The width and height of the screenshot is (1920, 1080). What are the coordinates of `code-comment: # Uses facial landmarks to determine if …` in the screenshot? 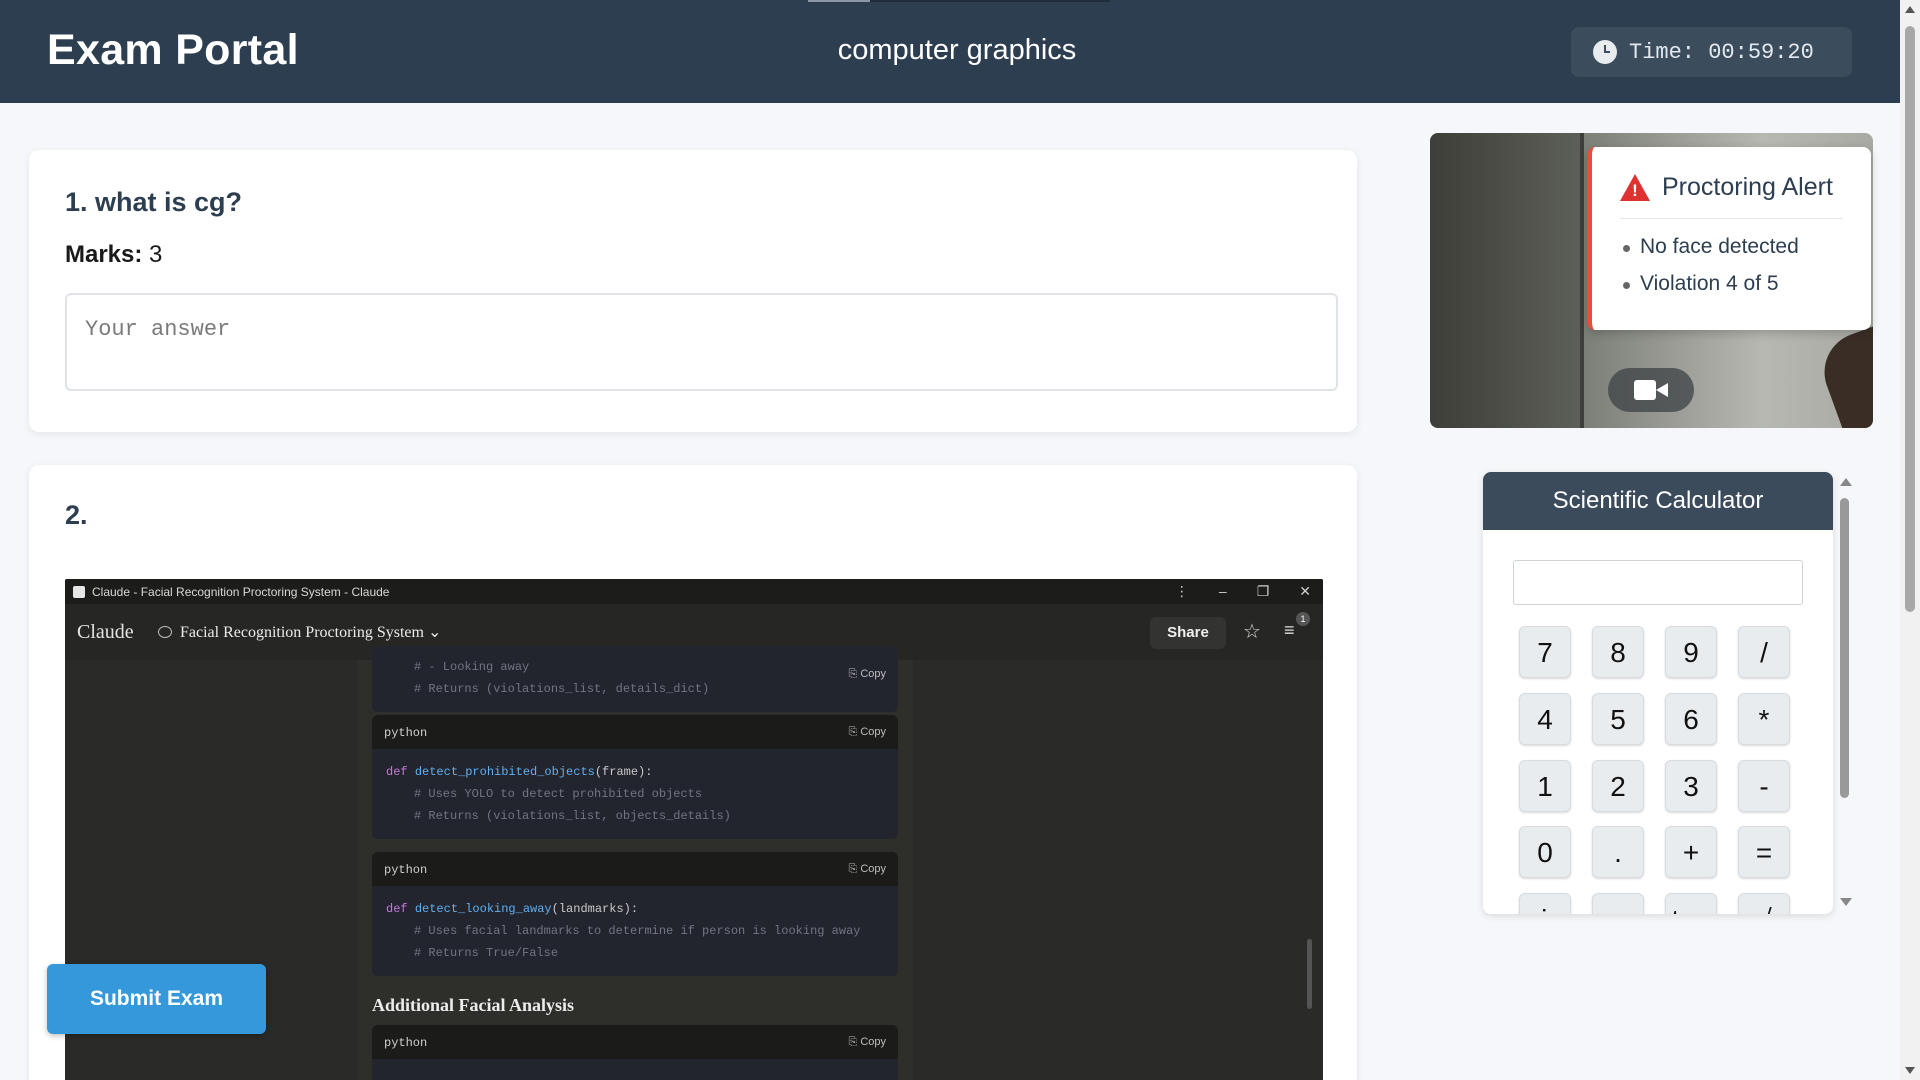 It's located at (637, 931).